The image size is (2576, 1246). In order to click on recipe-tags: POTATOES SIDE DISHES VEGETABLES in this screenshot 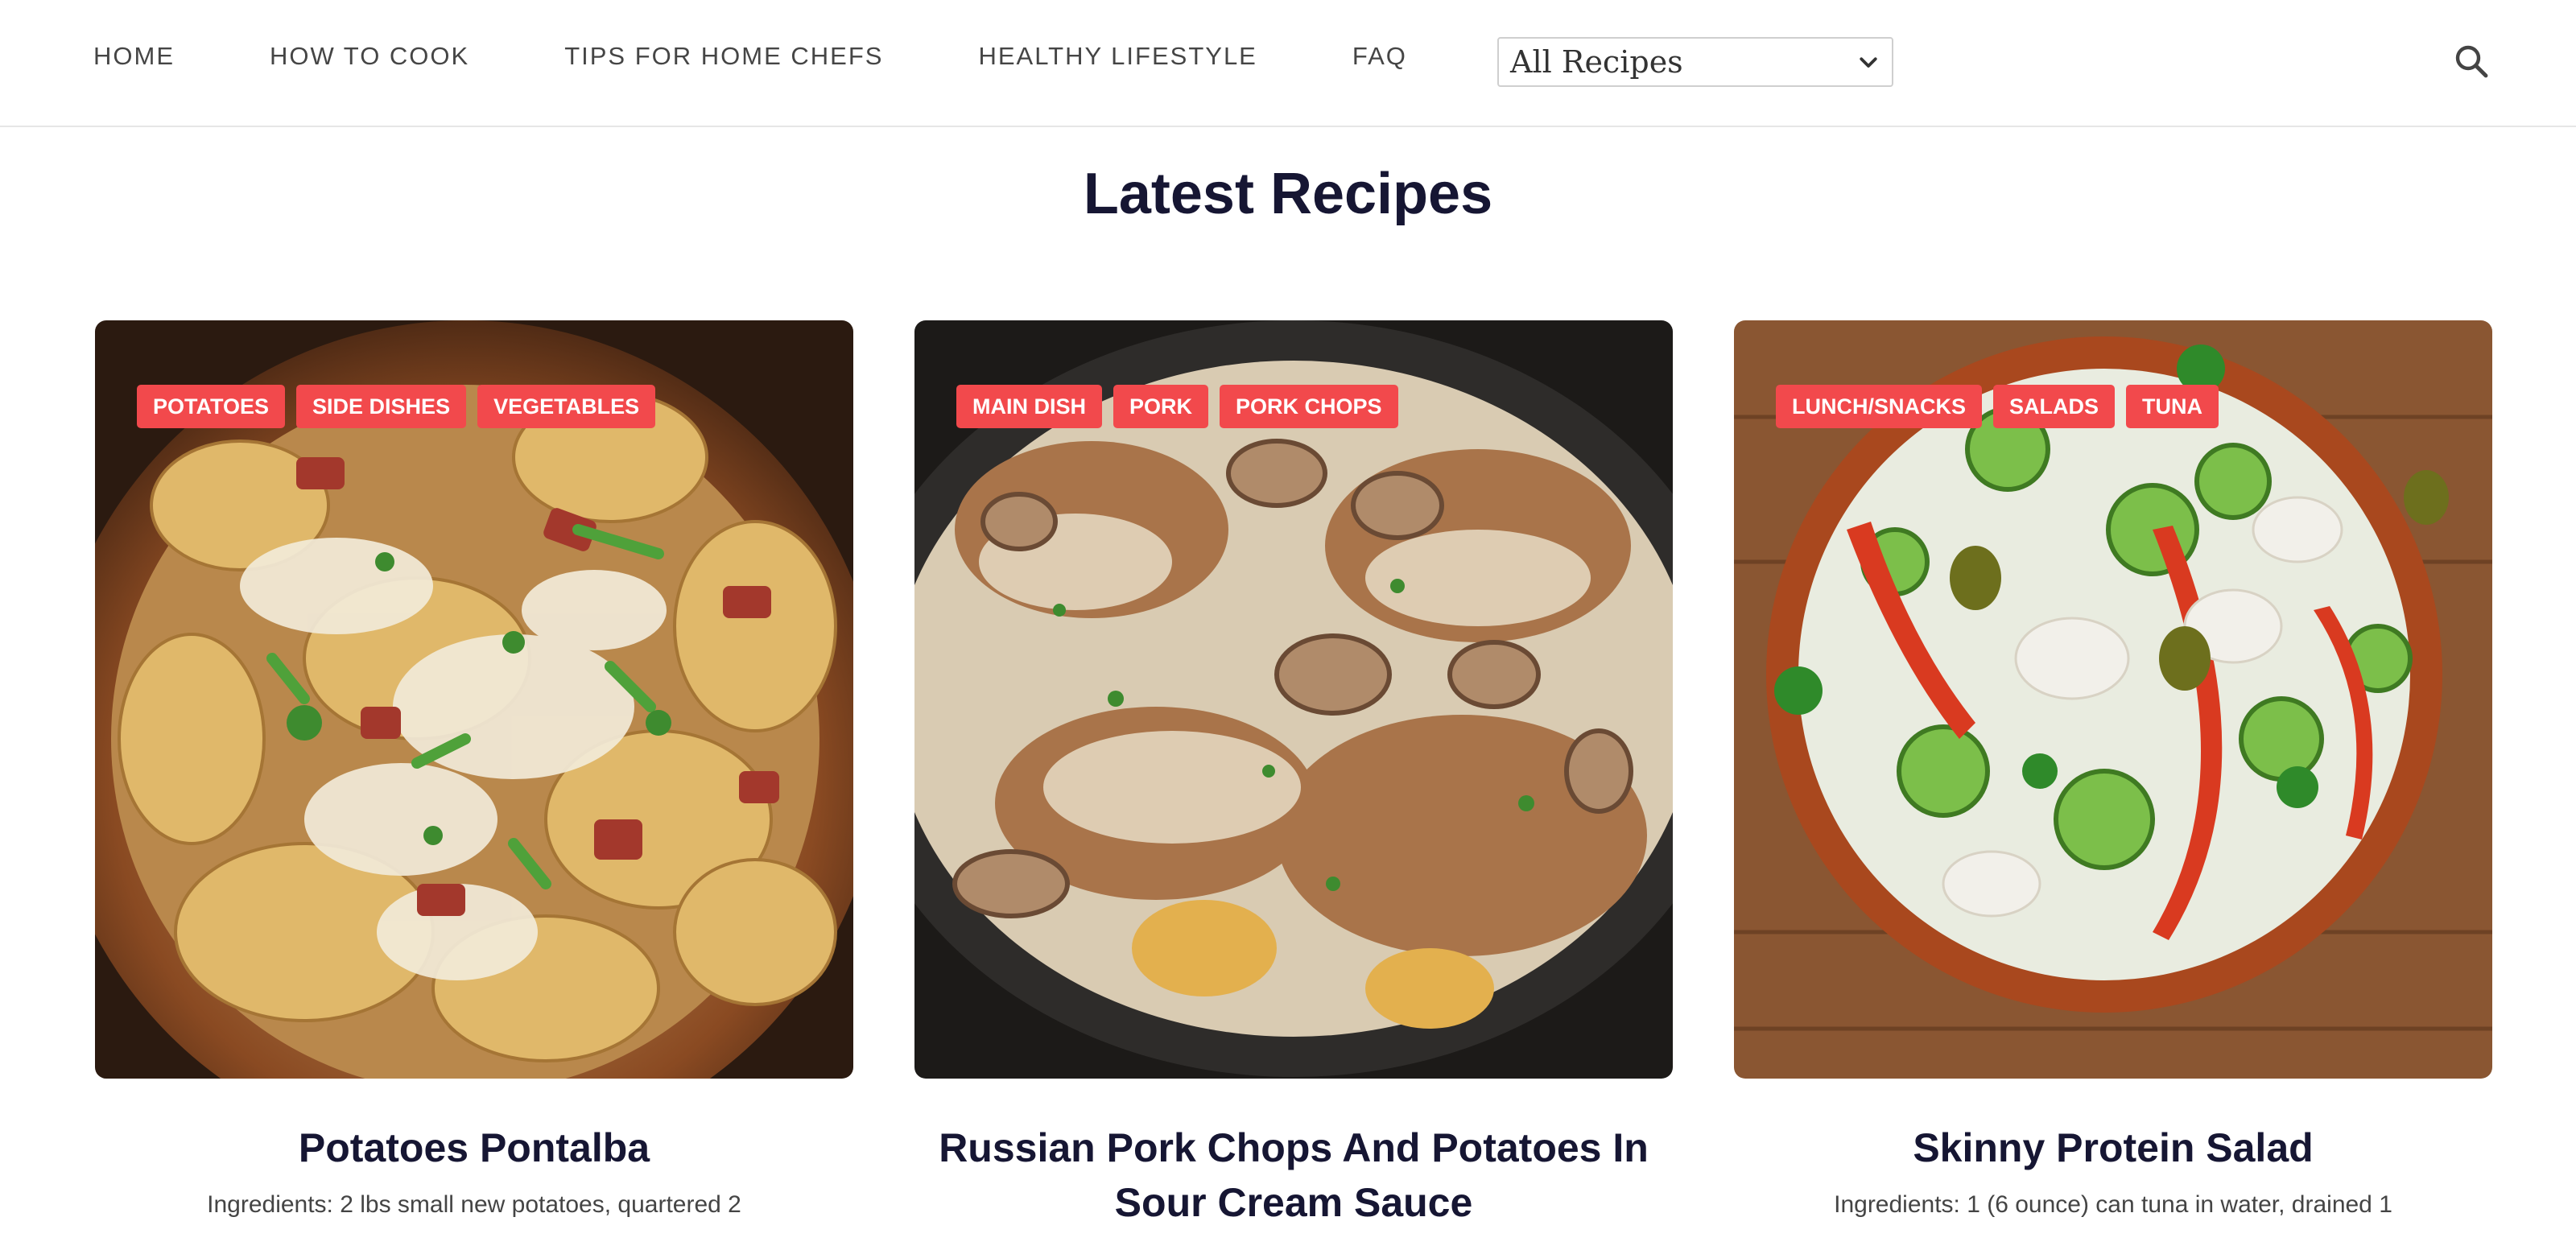, I will do `click(402, 406)`.